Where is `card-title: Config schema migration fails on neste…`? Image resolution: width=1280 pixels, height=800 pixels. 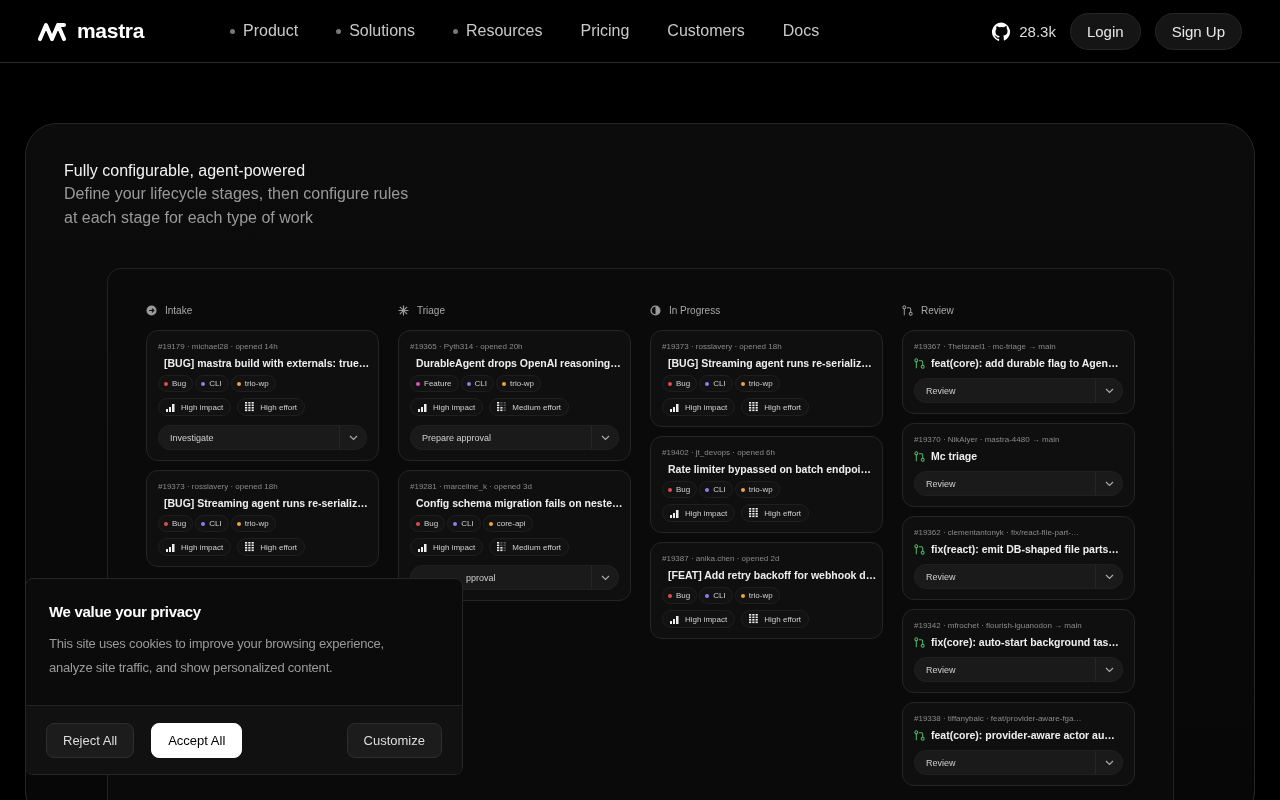 card-title: Config schema migration fails on neste… is located at coordinates (519, 503).